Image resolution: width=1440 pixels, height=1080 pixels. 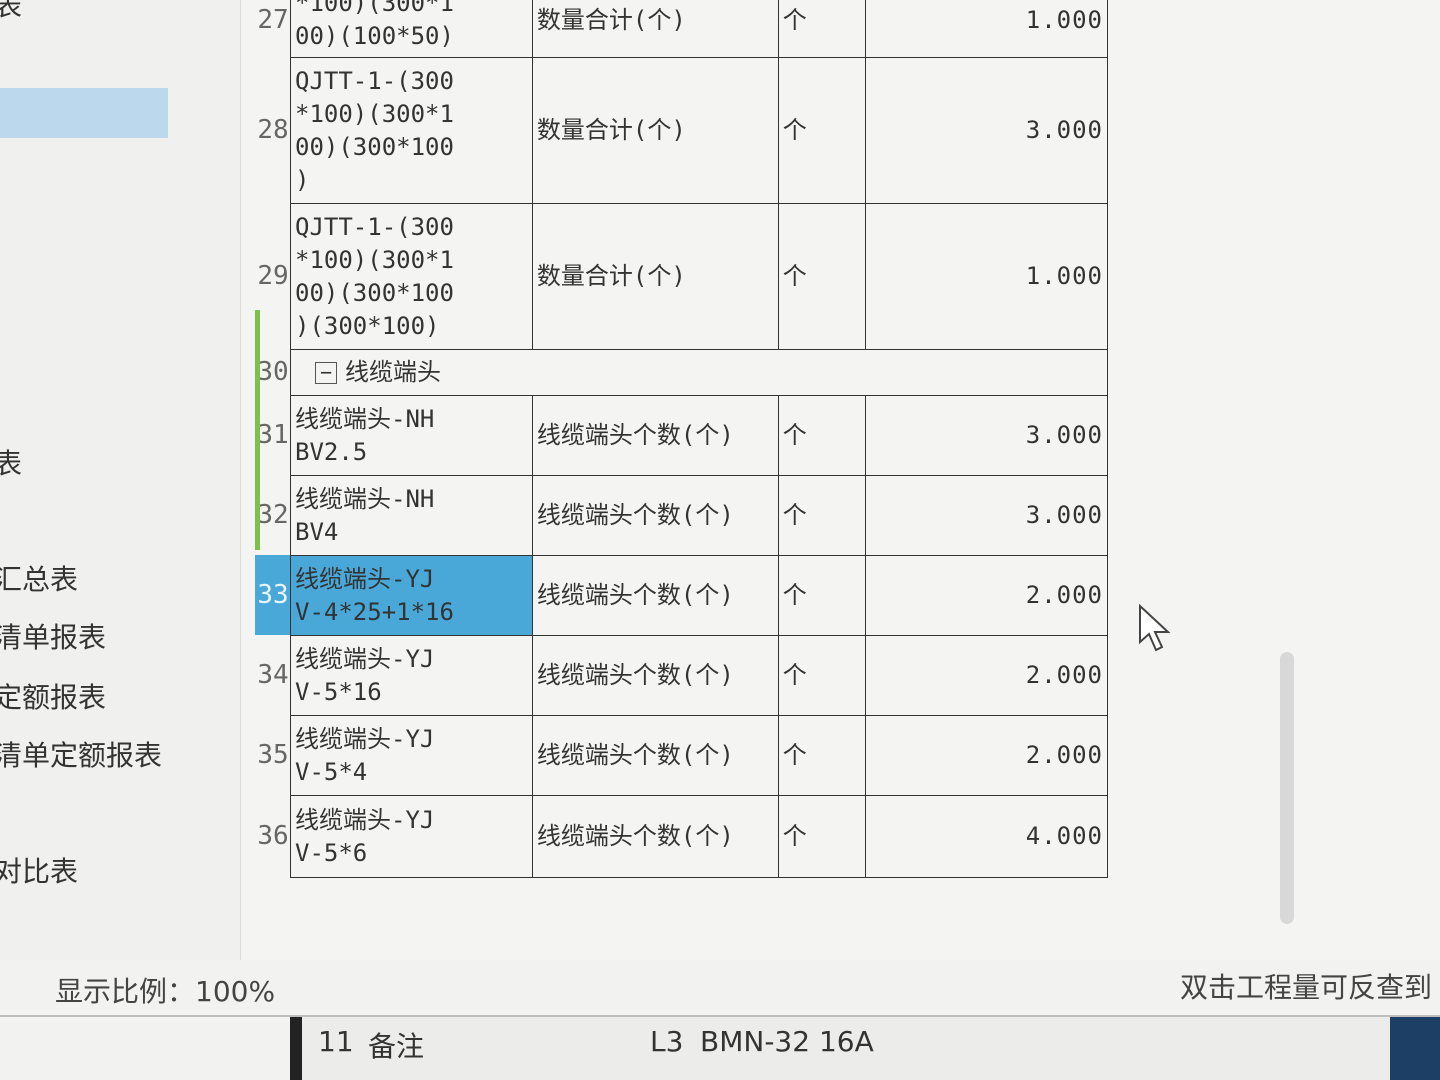 What do you see at coordinates (411, 836) in the screenshot?
I see `item-name-cell: 线缆端头-YJ V-5*6` at bounding box center [411, 836].